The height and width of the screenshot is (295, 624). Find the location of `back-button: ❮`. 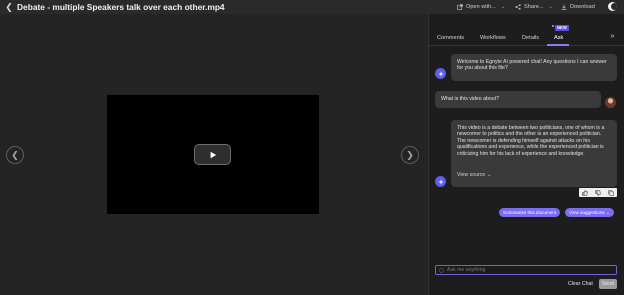

back-button: ❮ is located at coordinates (9, 7).